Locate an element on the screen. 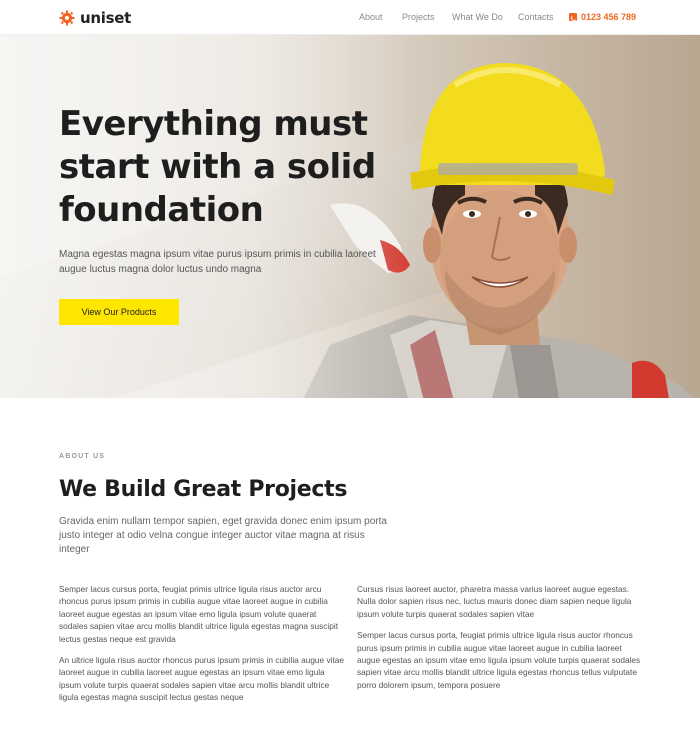 Image resolution: width=700 pixels, height=730 pixels. phone-link: 0123 456 789 is located at coordinates (602, 17).